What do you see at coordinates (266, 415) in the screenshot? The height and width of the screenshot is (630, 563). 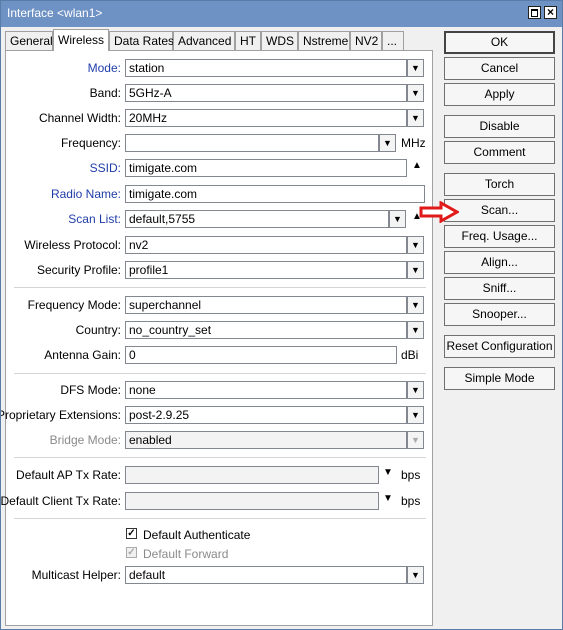 I see `proprietary-extensions-select: post-2.9.25` at bounding box center [266, 415].